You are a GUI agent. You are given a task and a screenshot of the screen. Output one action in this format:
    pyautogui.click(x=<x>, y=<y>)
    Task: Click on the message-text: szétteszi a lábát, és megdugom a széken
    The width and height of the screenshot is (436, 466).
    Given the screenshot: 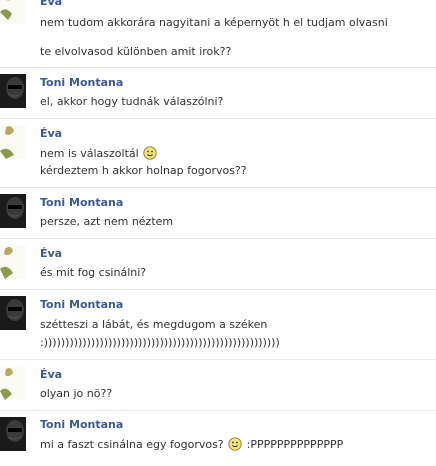 What is the action you would take?
    pyautogui.click(x=154, y=324)
    